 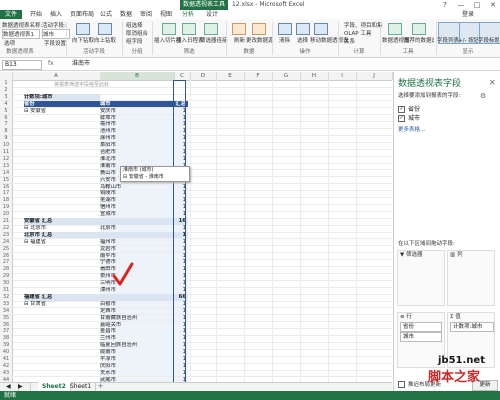 What do you see at coordinates (419, 40) in the screenshot?
I see `recommended-pivot-button: 推荐的数据透视表` at bounding box center [419, 40].